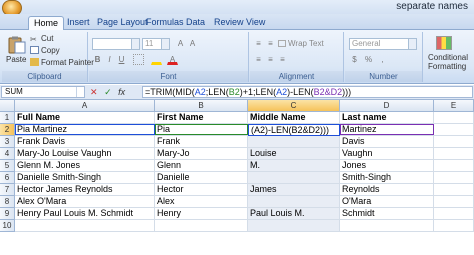 The width and height of the screenshot is (474, 255). I want to click on cell-c9: Paul Louis M., so click(294, 214).